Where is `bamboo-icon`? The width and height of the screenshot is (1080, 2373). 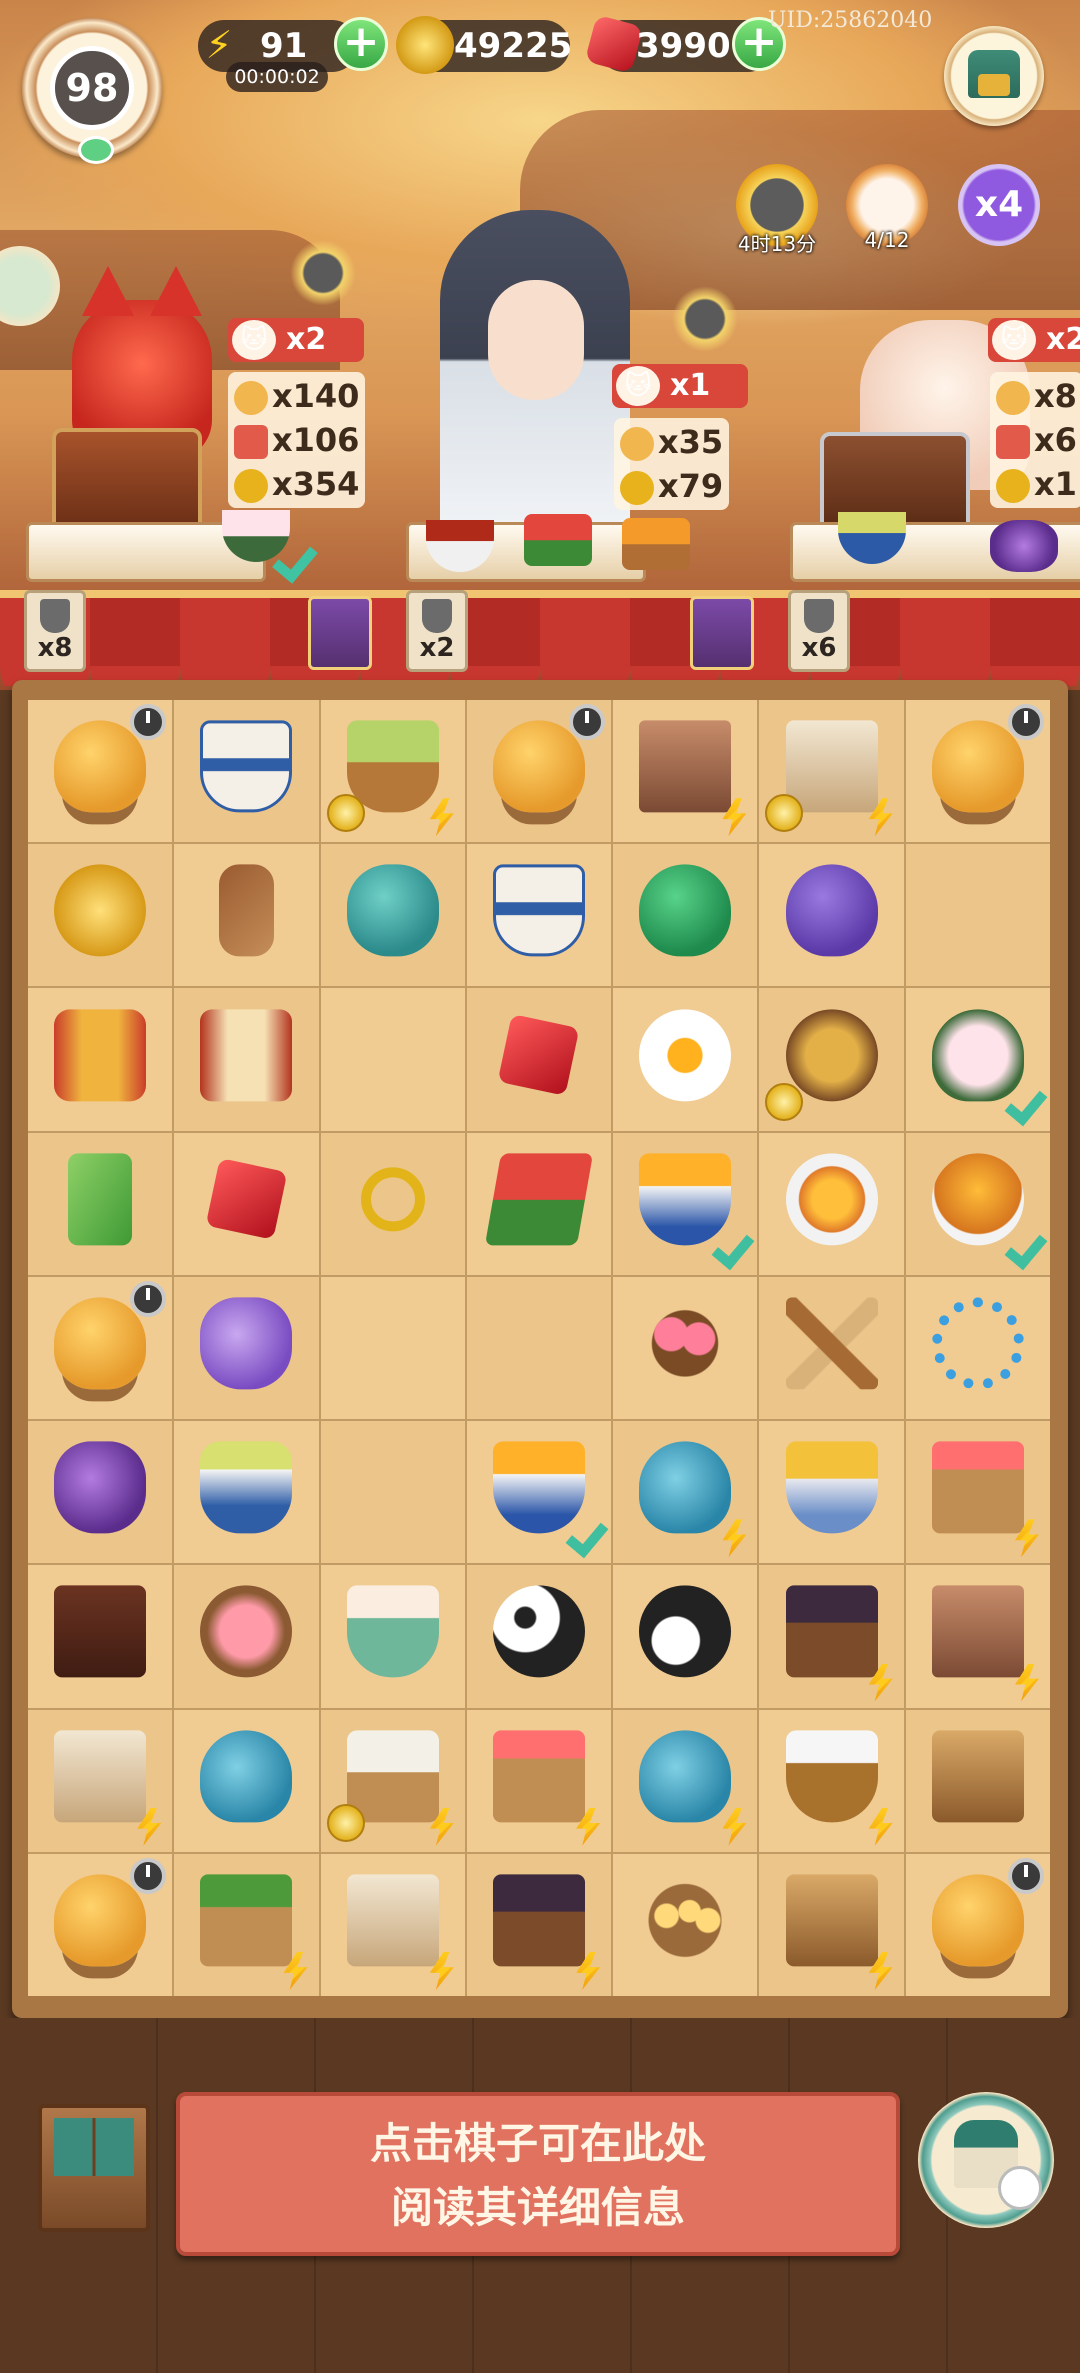
bamboo-icon is located at coordinates (100, 1199).